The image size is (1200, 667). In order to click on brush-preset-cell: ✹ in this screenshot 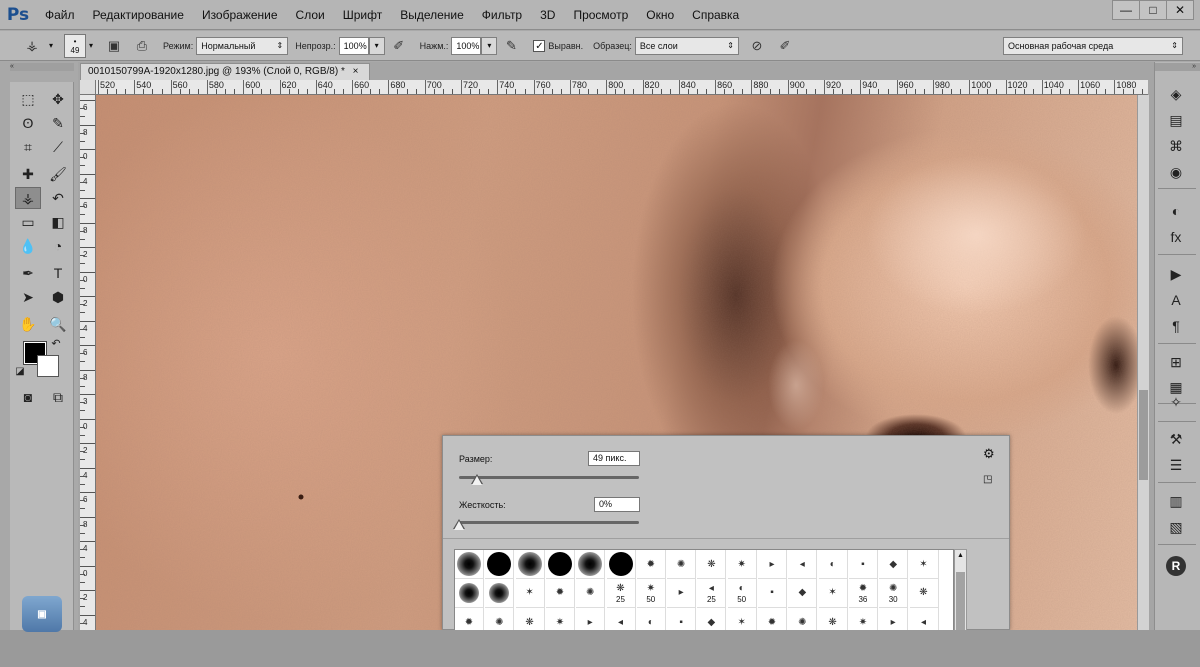, I will do `click(651, 564)`.